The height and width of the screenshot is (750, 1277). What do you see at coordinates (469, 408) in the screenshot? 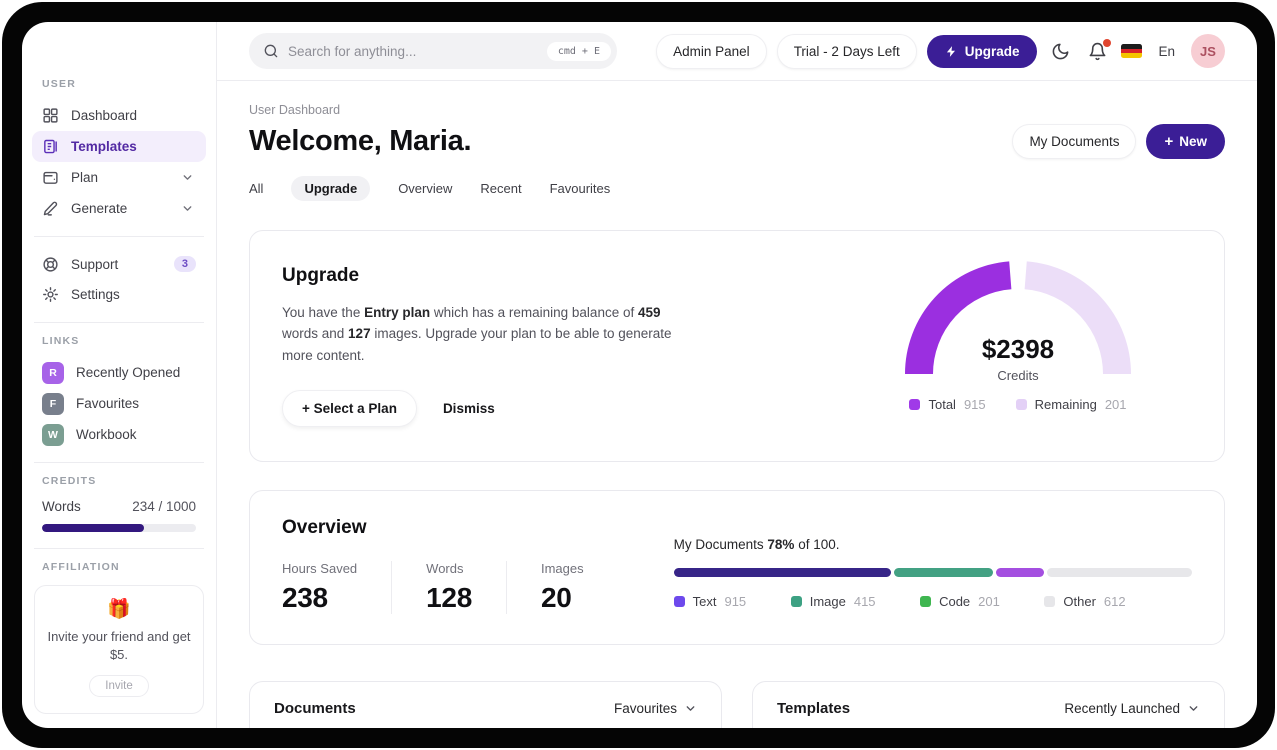
I see `dismiss-button: Dismiss` at bounding box center [469, 408].